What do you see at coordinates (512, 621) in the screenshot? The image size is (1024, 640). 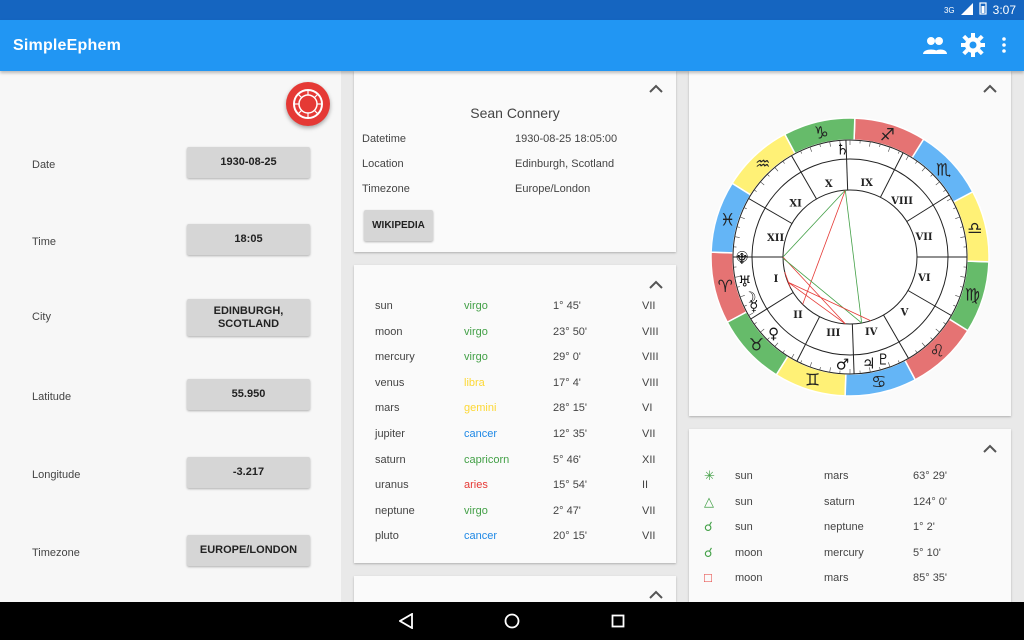 I see `home-icon` at bounding box center [512, 621].